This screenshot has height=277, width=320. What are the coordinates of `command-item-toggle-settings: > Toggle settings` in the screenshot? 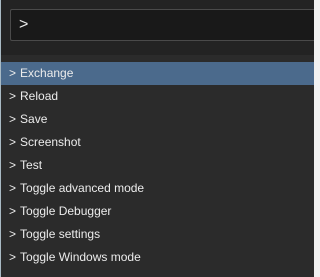 It's located at (157, 234).